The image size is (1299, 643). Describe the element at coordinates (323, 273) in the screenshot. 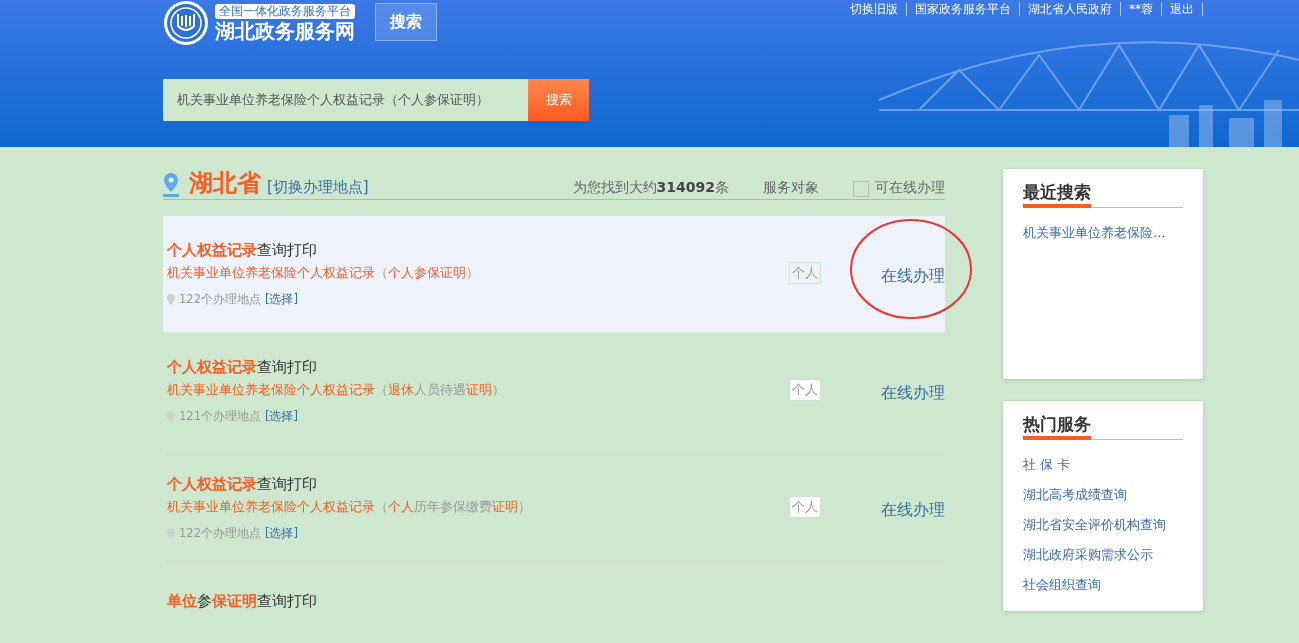

I see `service-subtitle: 机关事业单位养老保险个人权益记录（个人参保证明）` at that location.